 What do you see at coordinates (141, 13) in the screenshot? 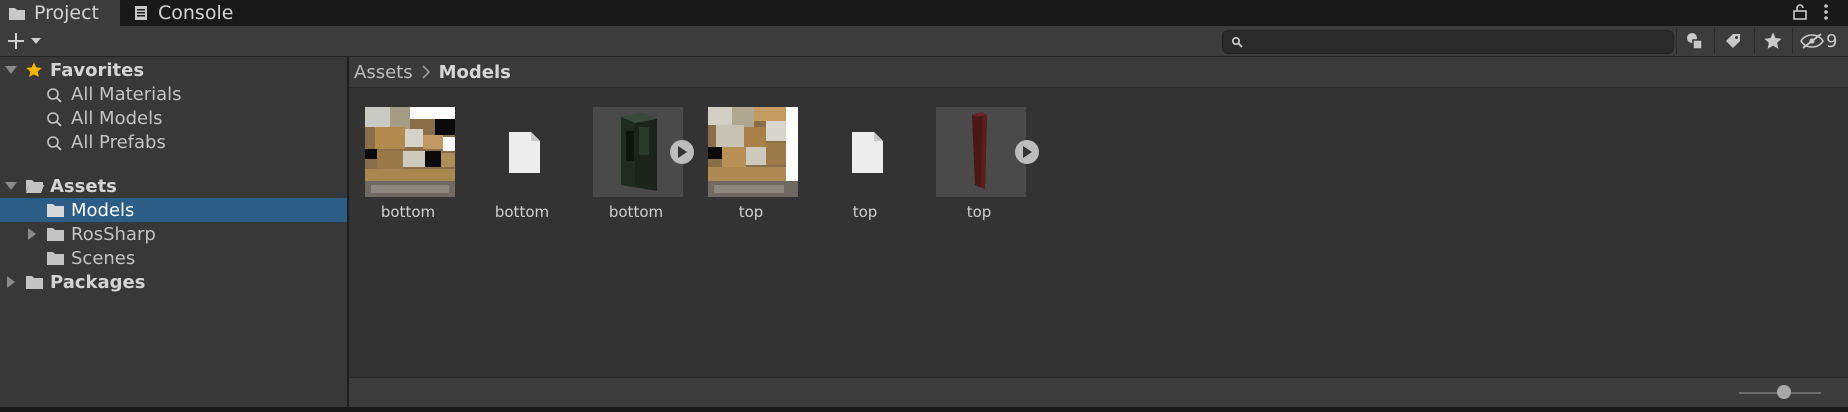
I see `console-icon` at bounding box center [141, 13].